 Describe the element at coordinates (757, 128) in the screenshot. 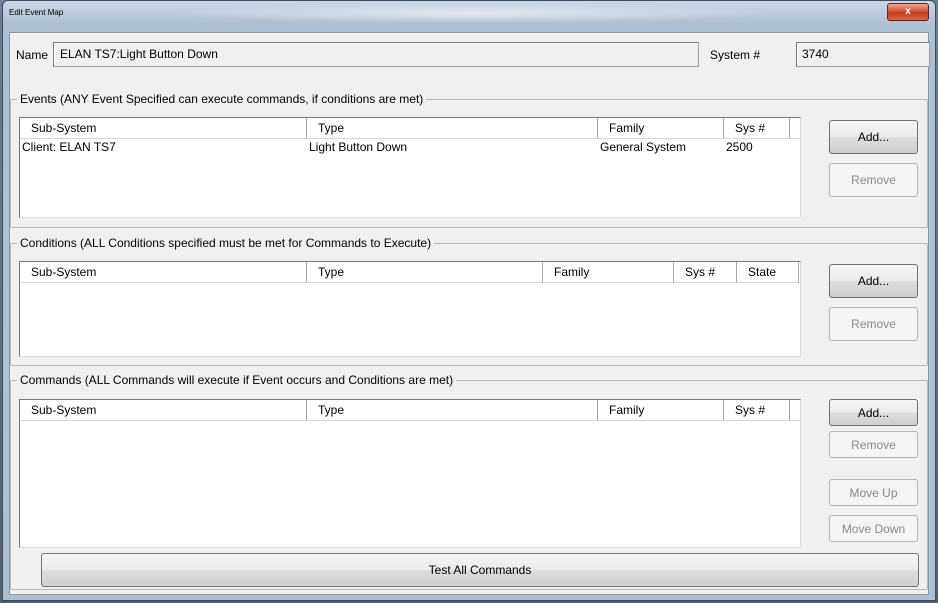

I see `events-col-sysnum: Sys #` at that location.